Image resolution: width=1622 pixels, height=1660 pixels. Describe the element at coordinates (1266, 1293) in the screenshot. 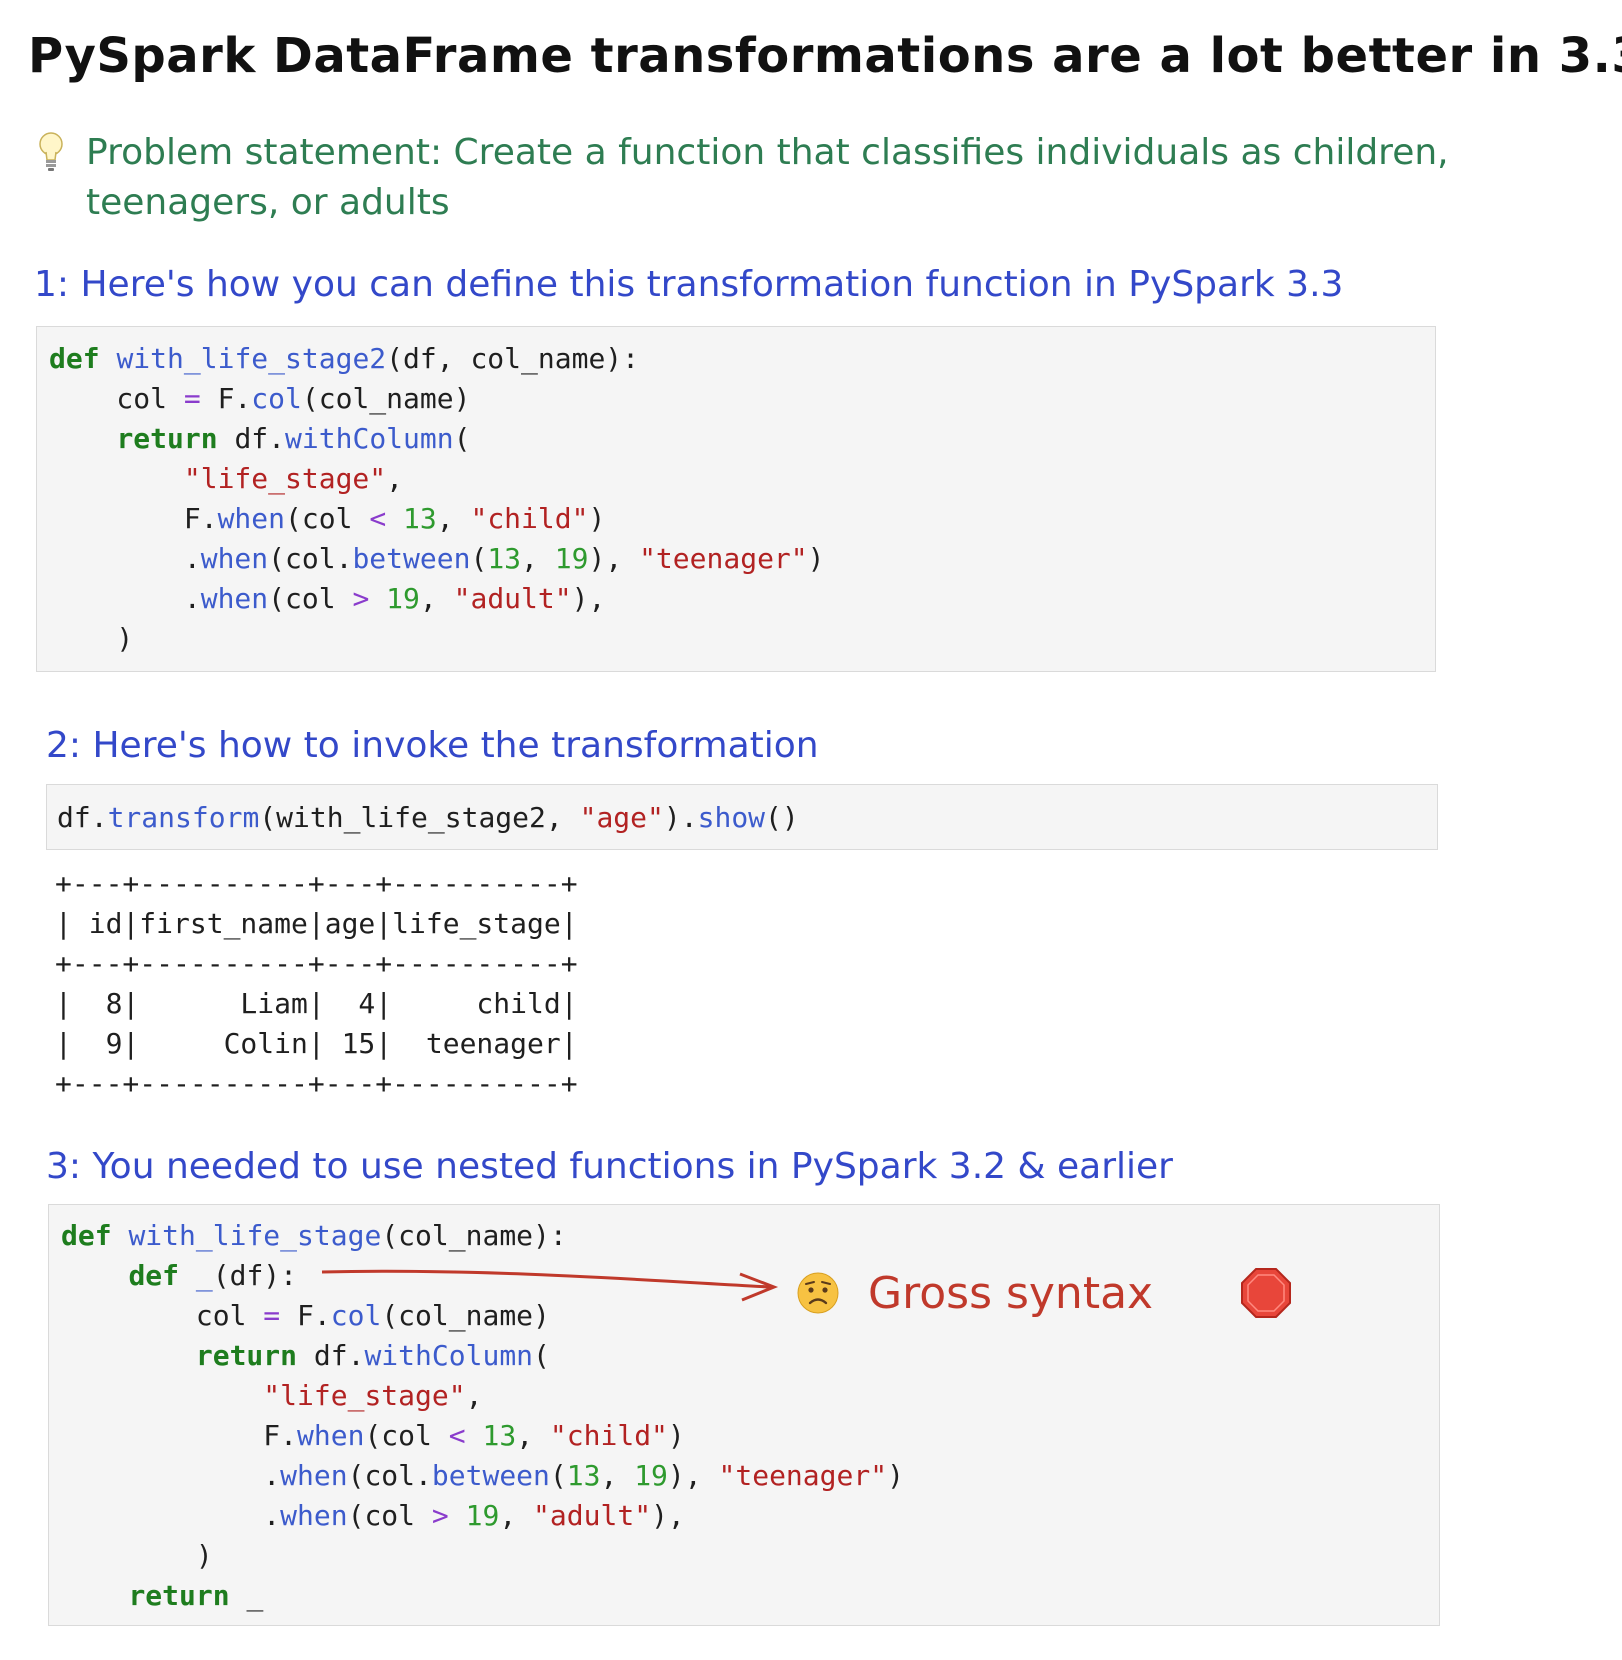

I see `stop-sign-icon` at that location.